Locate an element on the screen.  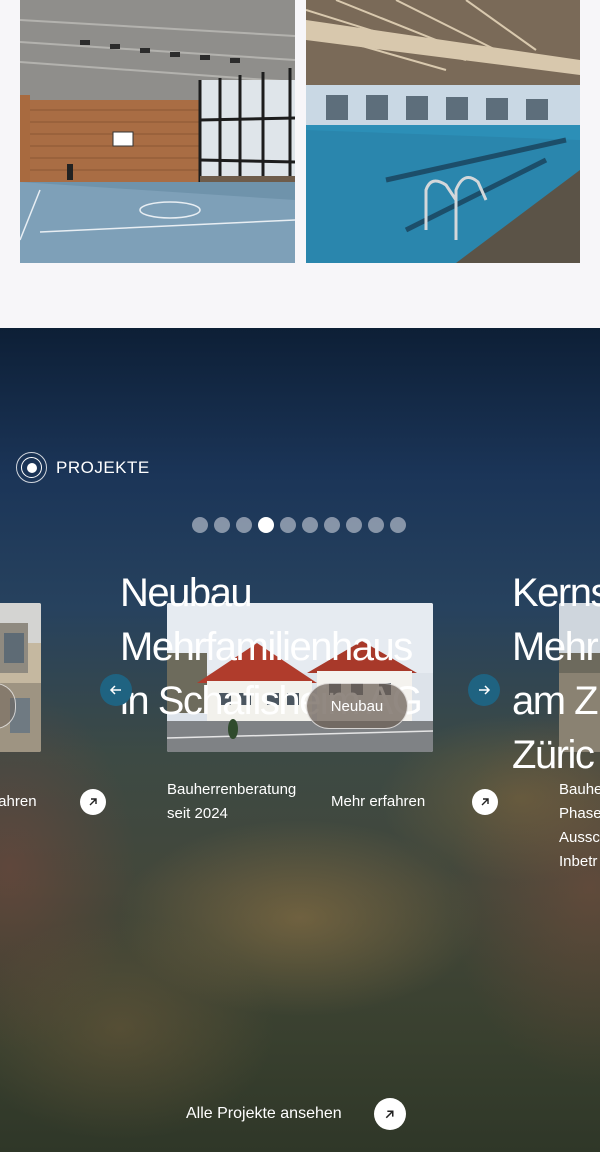
slide-image-left is located at coordinates (20, 677).